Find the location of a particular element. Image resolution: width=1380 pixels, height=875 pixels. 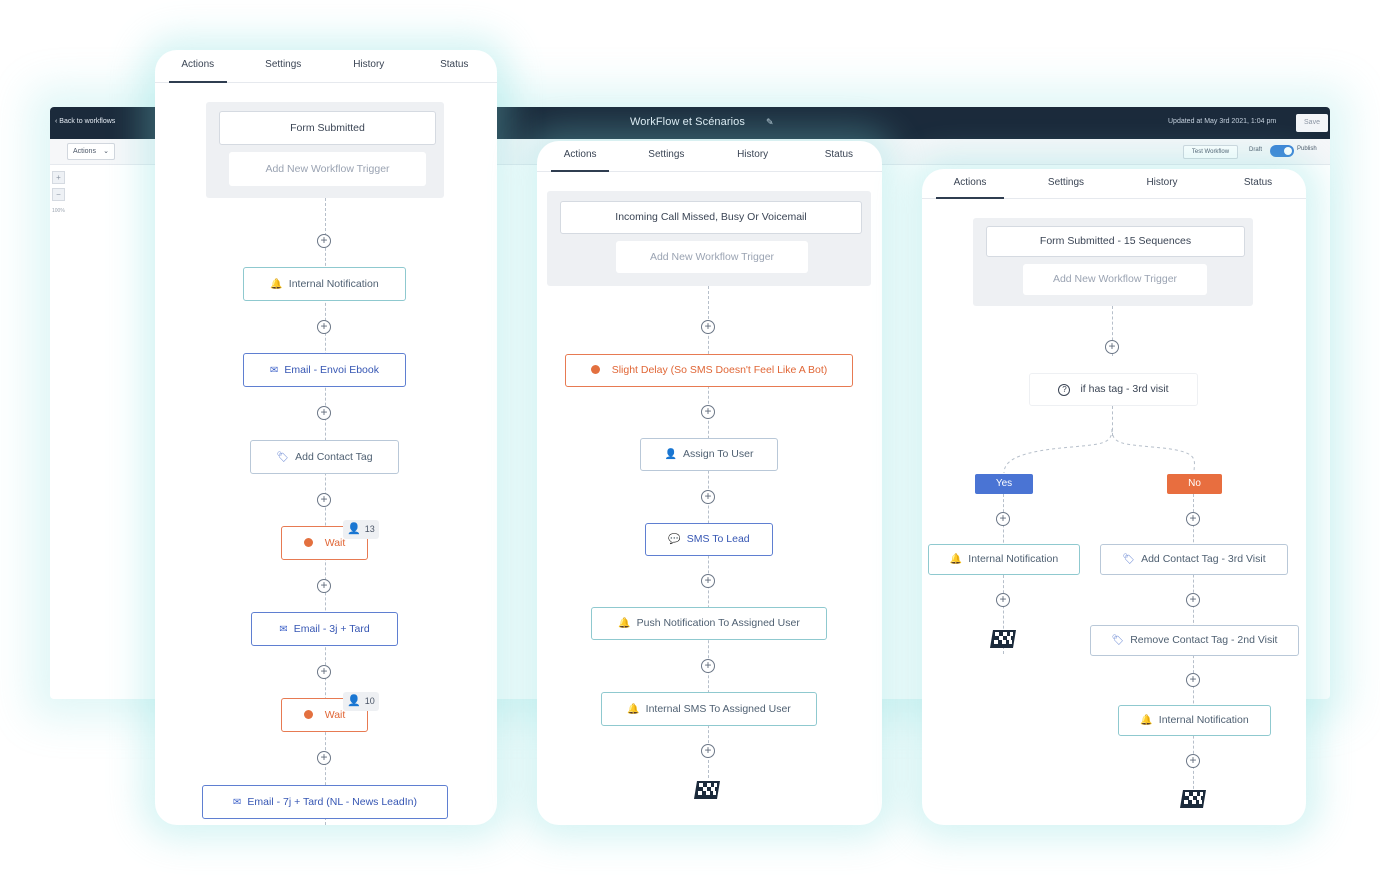

action-email-7j: ✉ Email - 7j + Tard (NL - News LeadIn) is located at coordinates (325, 802).